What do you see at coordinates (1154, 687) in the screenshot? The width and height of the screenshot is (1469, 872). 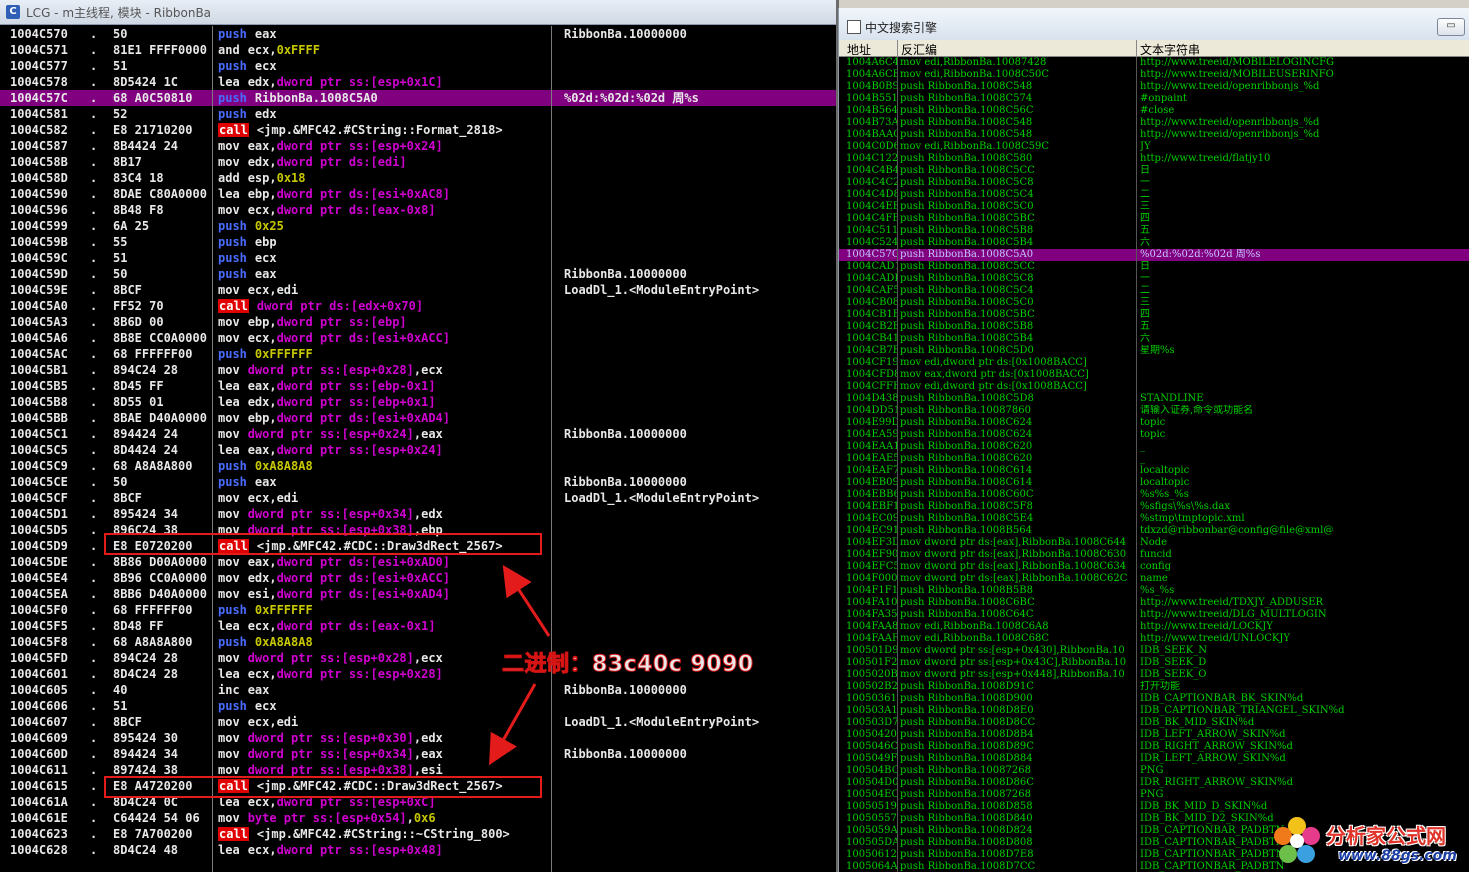 I see `string-result-row: 100502B2 push RibbonBa.1008D91C 打开功能` at bounding box center [1154, 687].